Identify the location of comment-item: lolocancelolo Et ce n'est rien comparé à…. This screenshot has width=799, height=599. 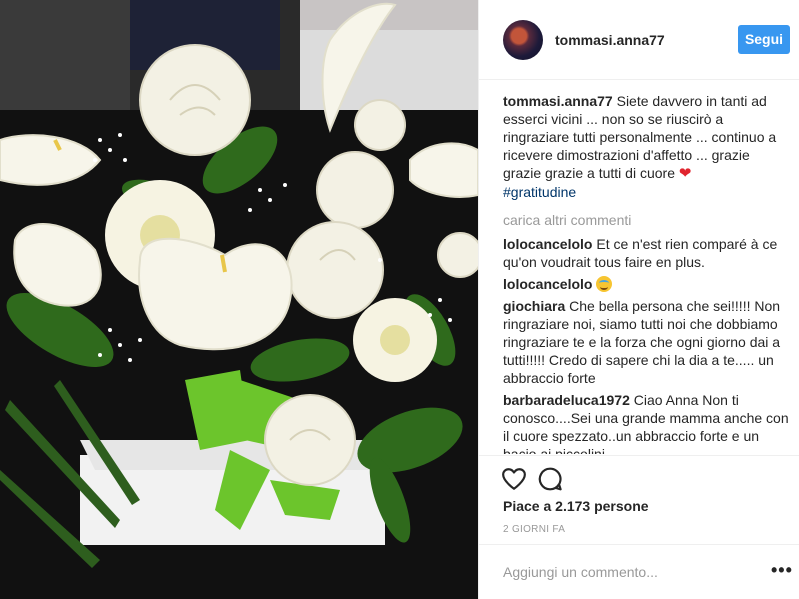
(646, 253).